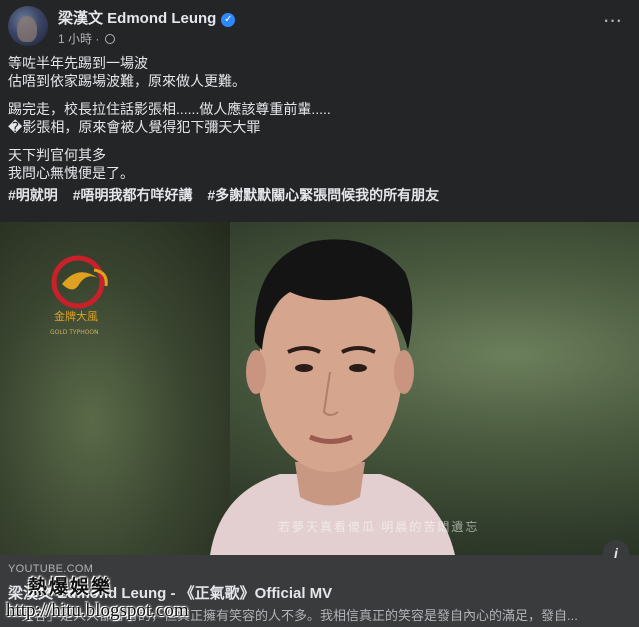 The width and height of the screenshot is (639, 627). Describe the element at coordinates (616, 553) in the screenshot. I see `info-icon: i` at that location.